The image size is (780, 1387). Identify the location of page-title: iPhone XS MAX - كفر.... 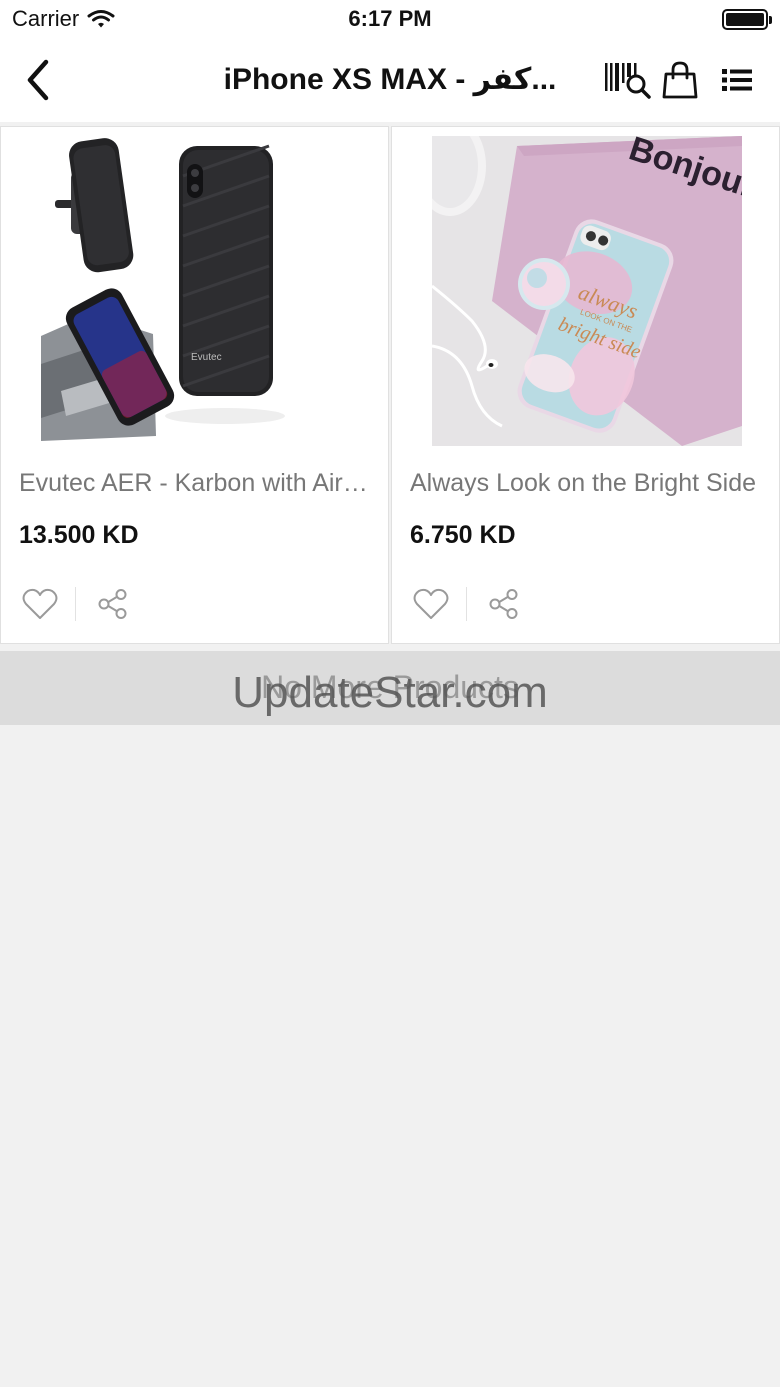
(390, 79).